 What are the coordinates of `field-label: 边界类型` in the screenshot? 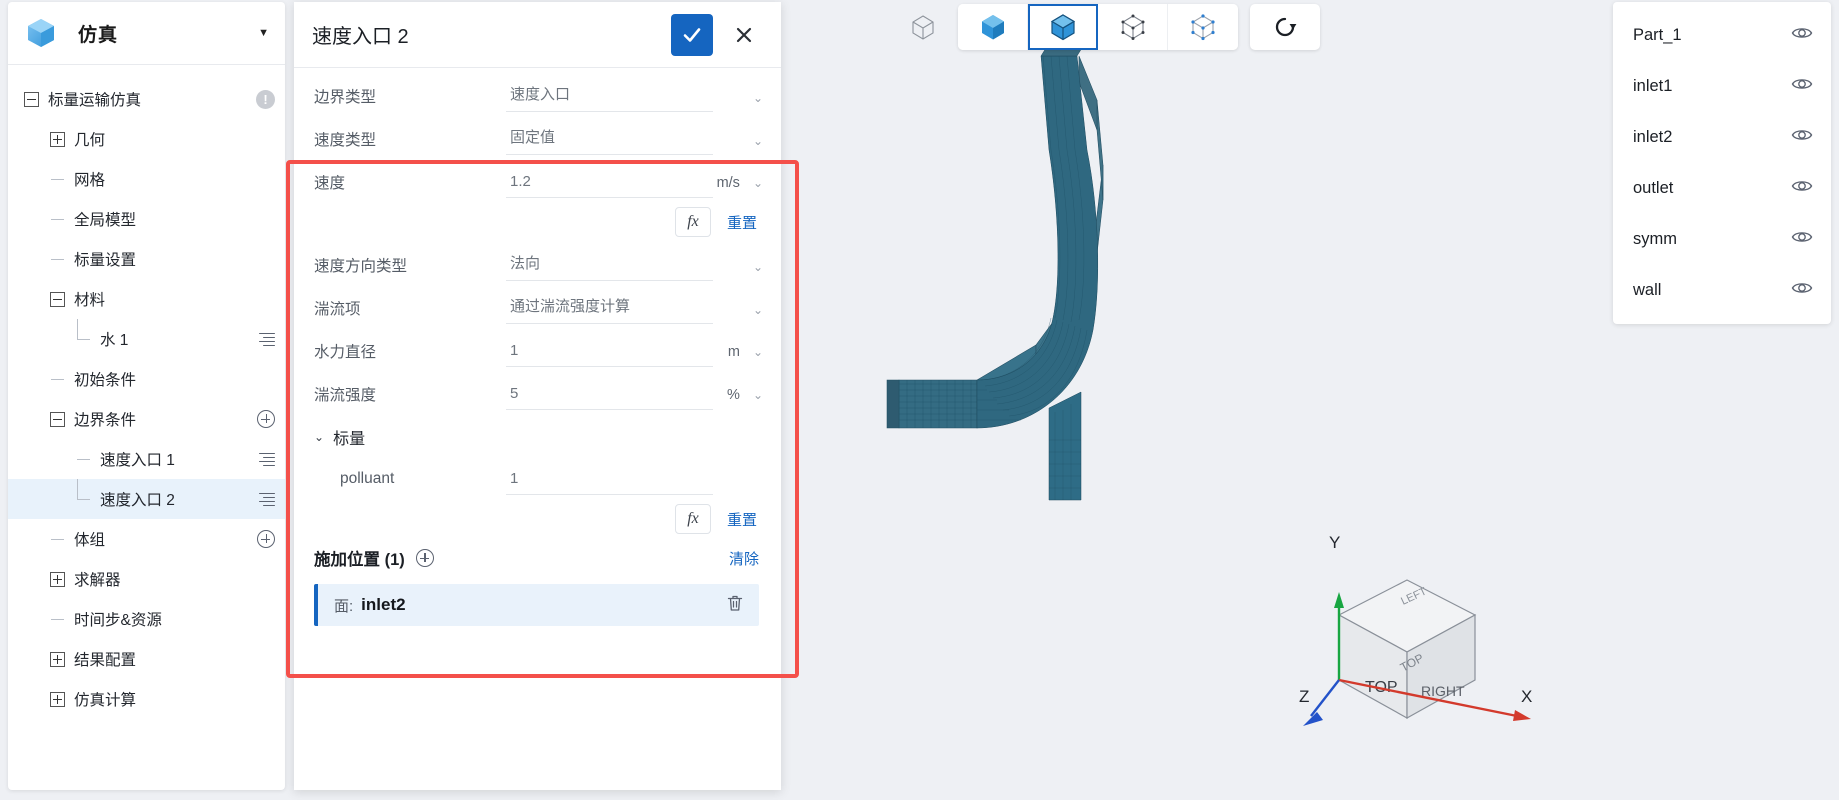 It's located at (345, 97).